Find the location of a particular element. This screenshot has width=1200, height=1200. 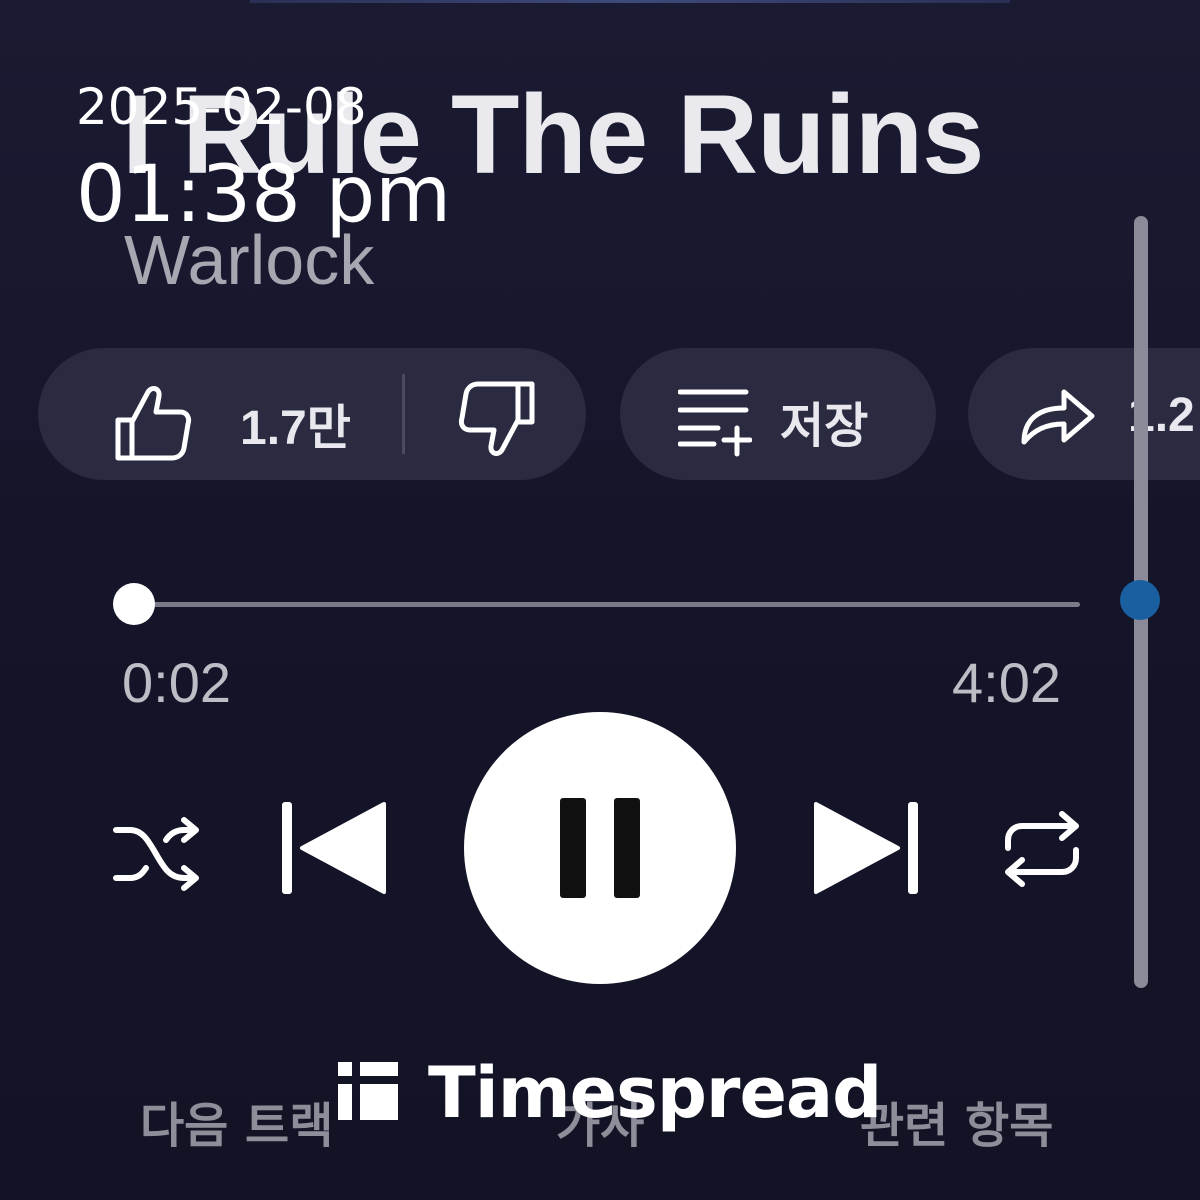

timespread-logo-icon is located at coordinates (368, 1093).